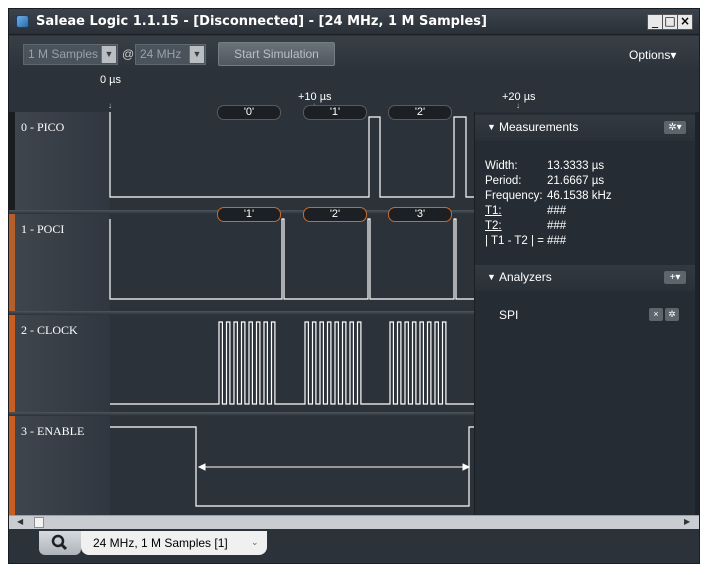 Image resolution: width=708 pixels, height=575 pixels. Describe the element at coordinates (652, 55) in the screenshot. I see `options-menu: Options▾` at that location.